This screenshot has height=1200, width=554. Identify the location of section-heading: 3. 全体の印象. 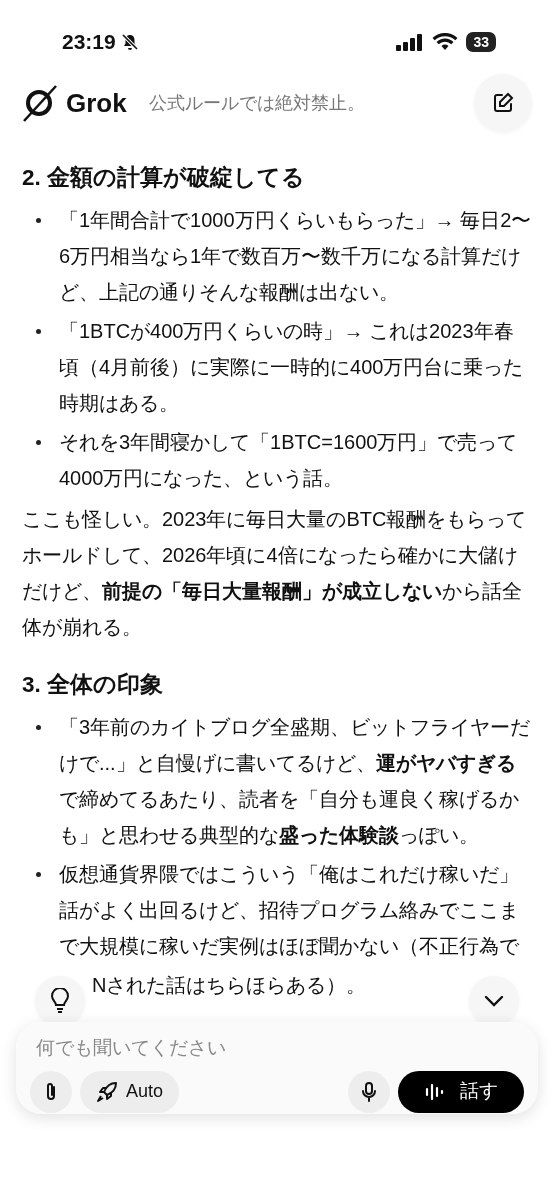
(93, 685).